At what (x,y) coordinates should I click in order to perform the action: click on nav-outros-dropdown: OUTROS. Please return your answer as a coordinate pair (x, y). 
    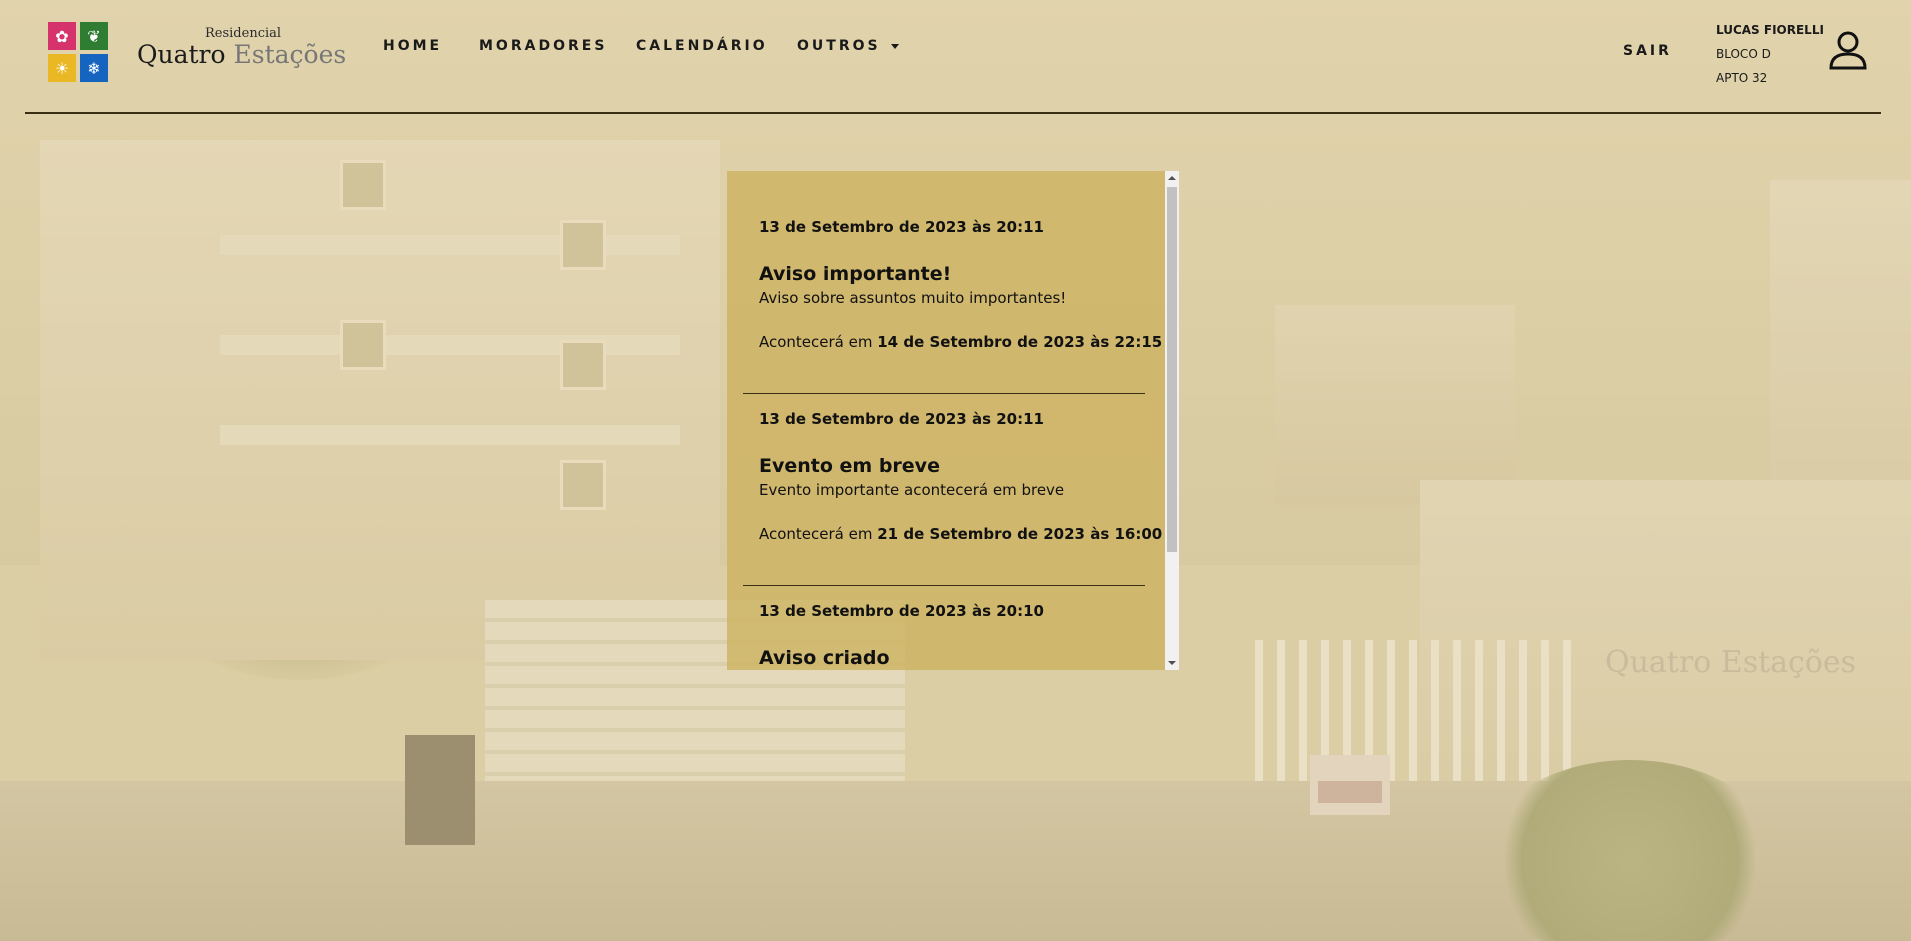
    Looking at the image, I should click on (848, 46).